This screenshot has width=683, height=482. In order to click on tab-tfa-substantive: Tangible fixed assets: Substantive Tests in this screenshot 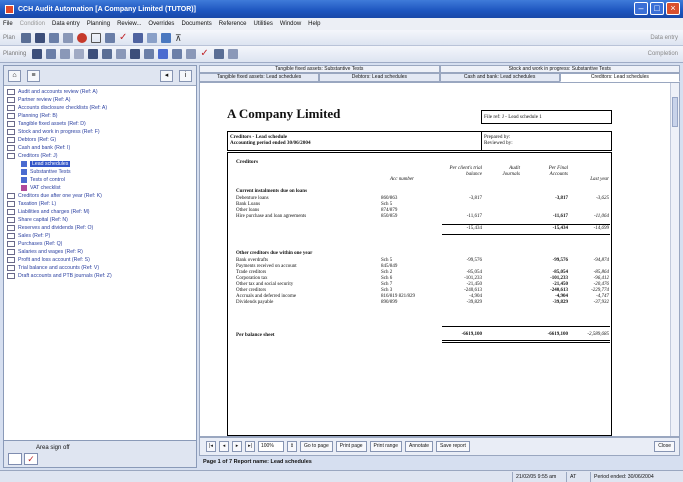, I will do `click(319, 69)`.